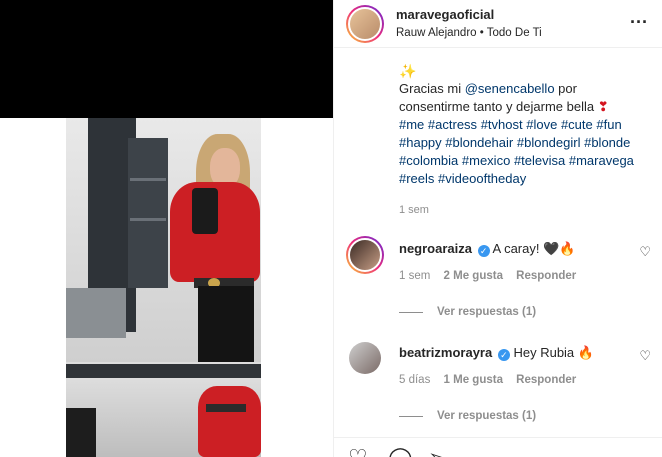 The width and height of the screenshot is (662, 457). Describe the element at coordinates (166, 59) in the screenshot. I see `media-letterbox` at that location.